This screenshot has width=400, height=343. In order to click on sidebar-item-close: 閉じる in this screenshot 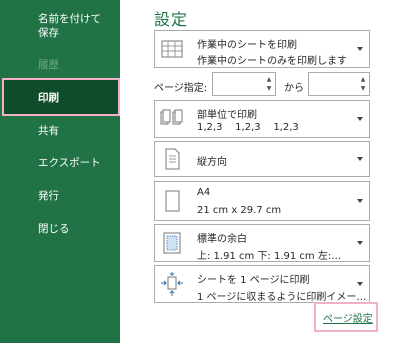, I will do `click(60, 229)`.